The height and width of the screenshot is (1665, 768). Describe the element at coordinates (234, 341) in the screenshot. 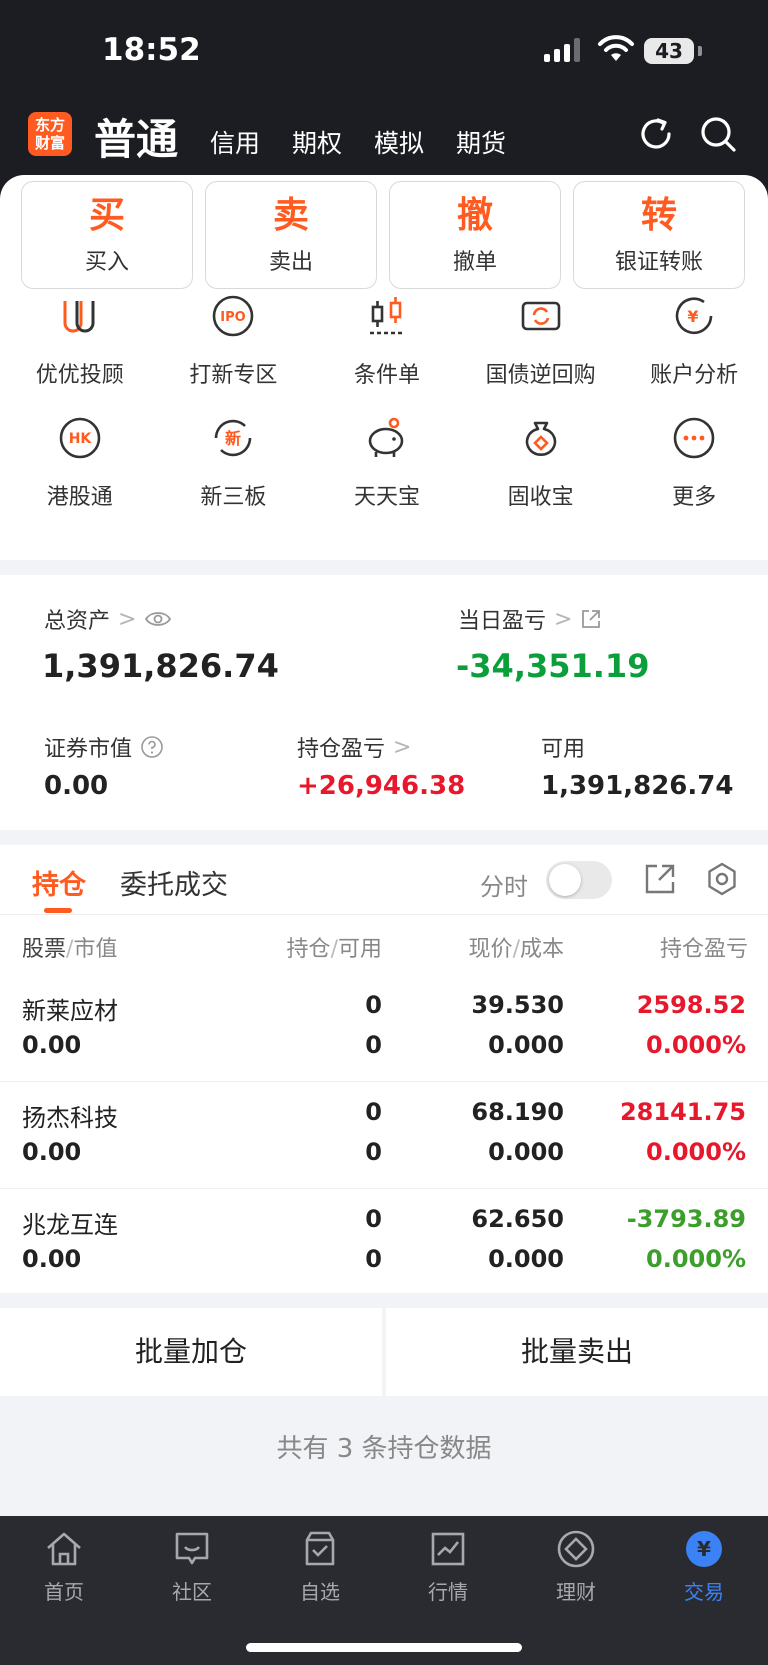

I see `feature-ipo: IPO 打新专区` at that location.